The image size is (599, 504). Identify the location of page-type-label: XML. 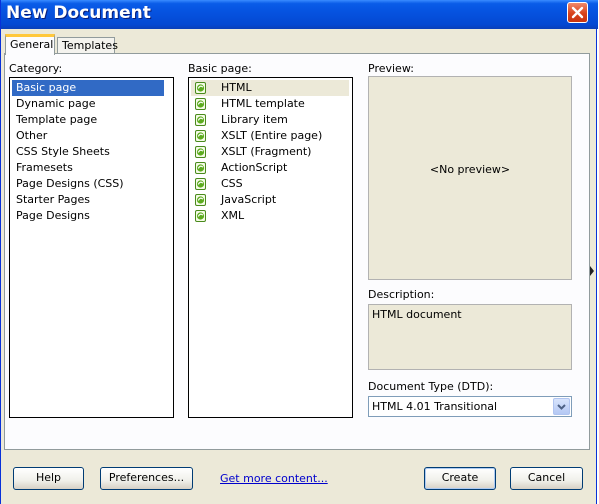
(233, 215).